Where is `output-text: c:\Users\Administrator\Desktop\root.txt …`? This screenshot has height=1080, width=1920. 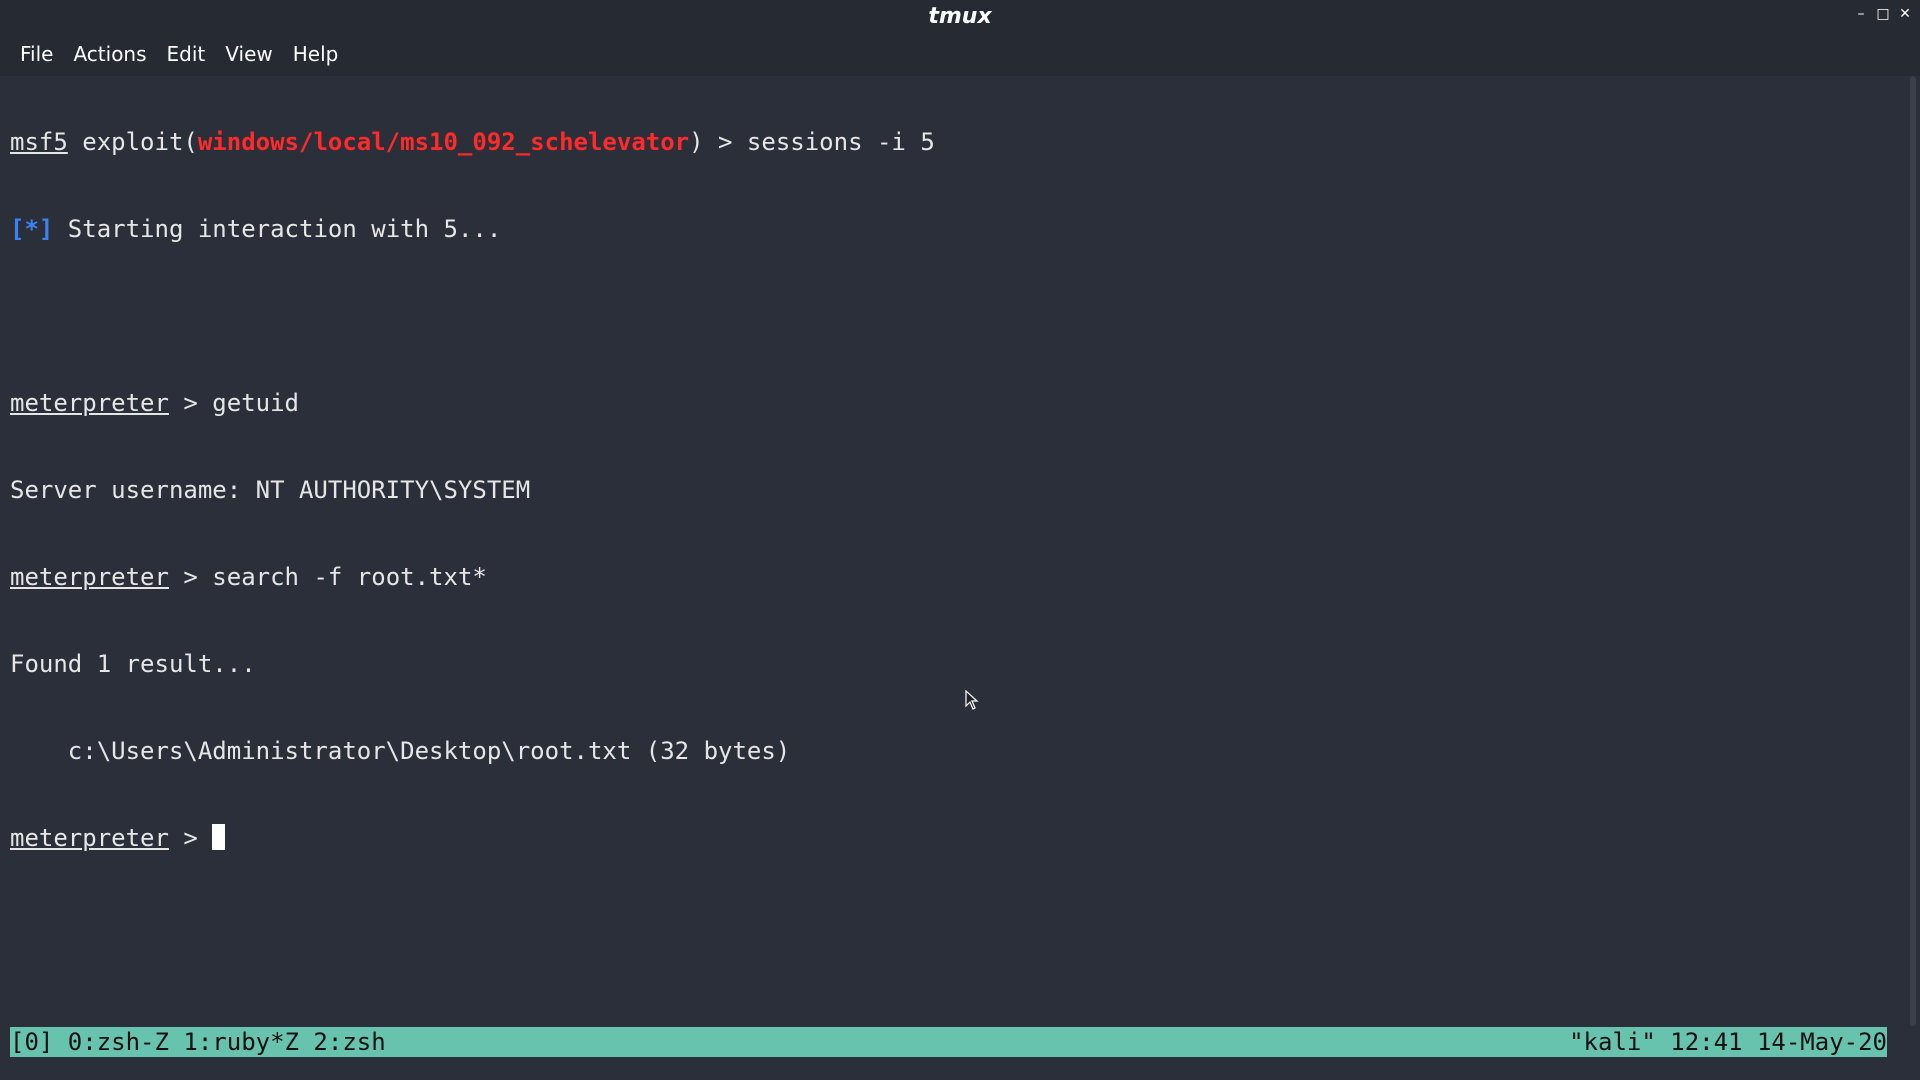 output-text: c:\Users\Administrator\Desktop\root.txt … is located at coordinates (400, 751).